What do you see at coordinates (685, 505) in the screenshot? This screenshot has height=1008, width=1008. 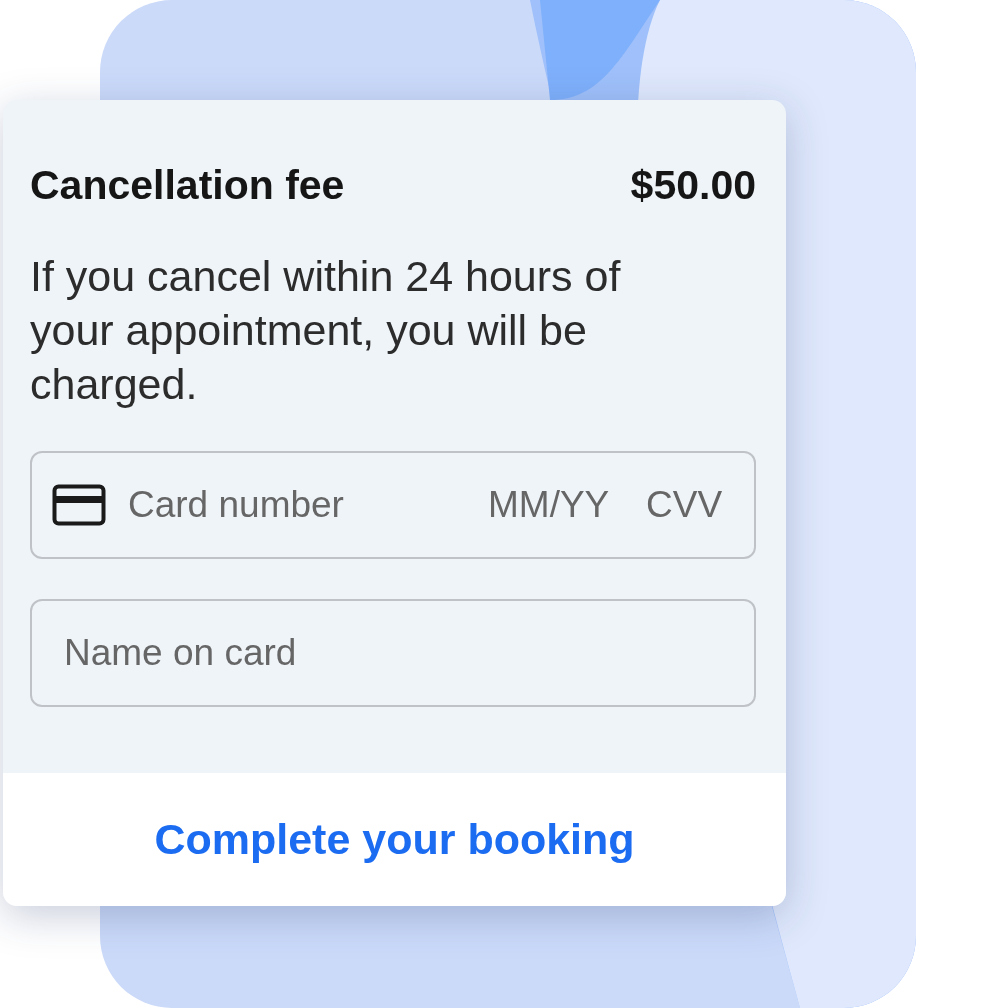 I see `cvv-input: CVV` at bounding box center [685, 505].